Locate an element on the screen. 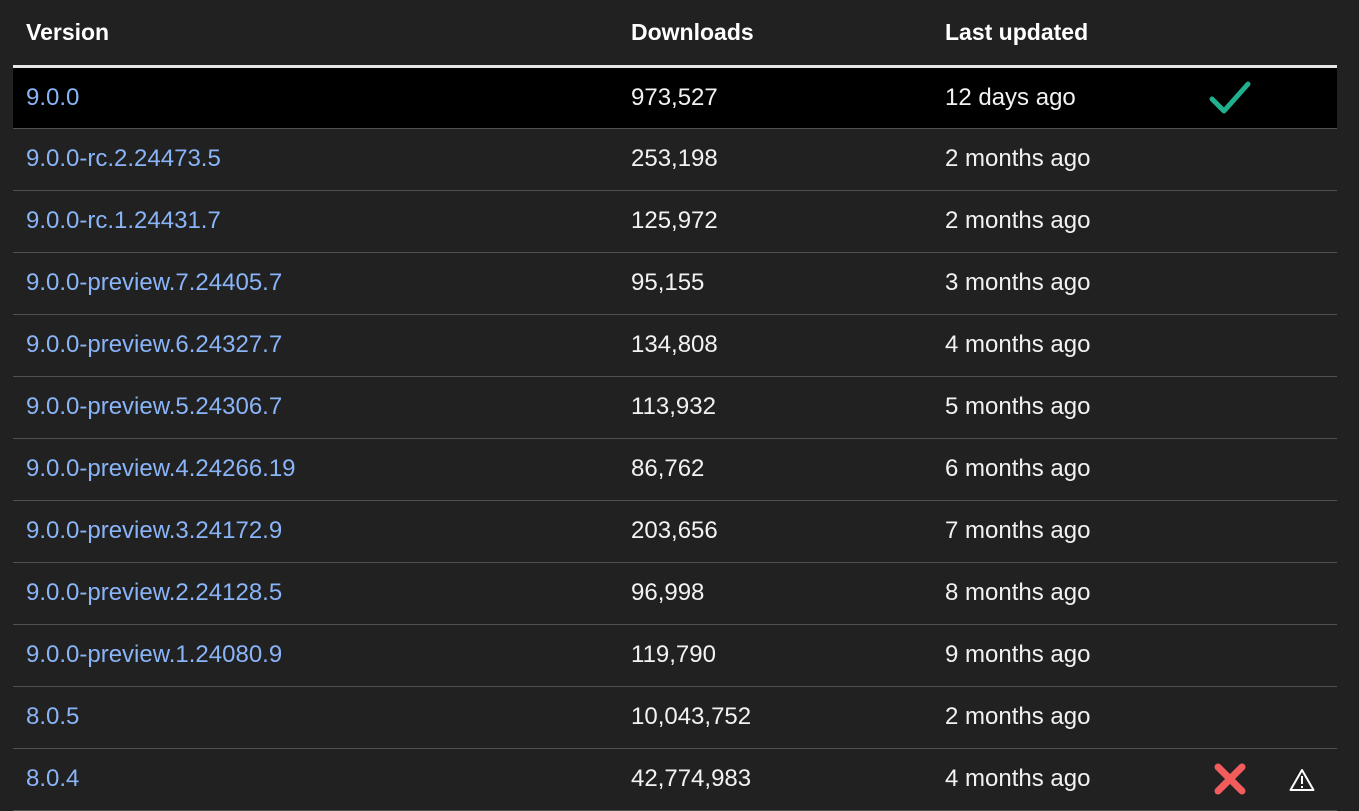  last-updated-cell: 8 months ago is located at coordinates (1063, 593).